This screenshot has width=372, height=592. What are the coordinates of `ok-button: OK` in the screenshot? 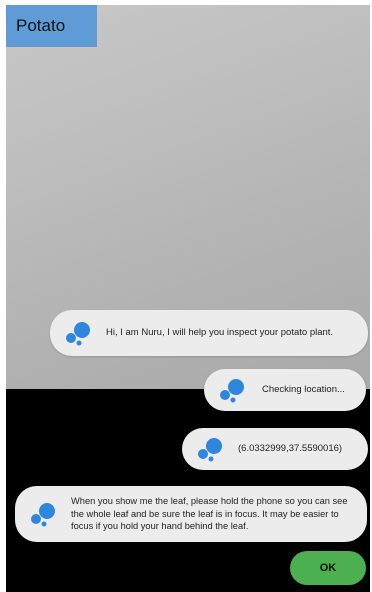 It's located at (328, 568).